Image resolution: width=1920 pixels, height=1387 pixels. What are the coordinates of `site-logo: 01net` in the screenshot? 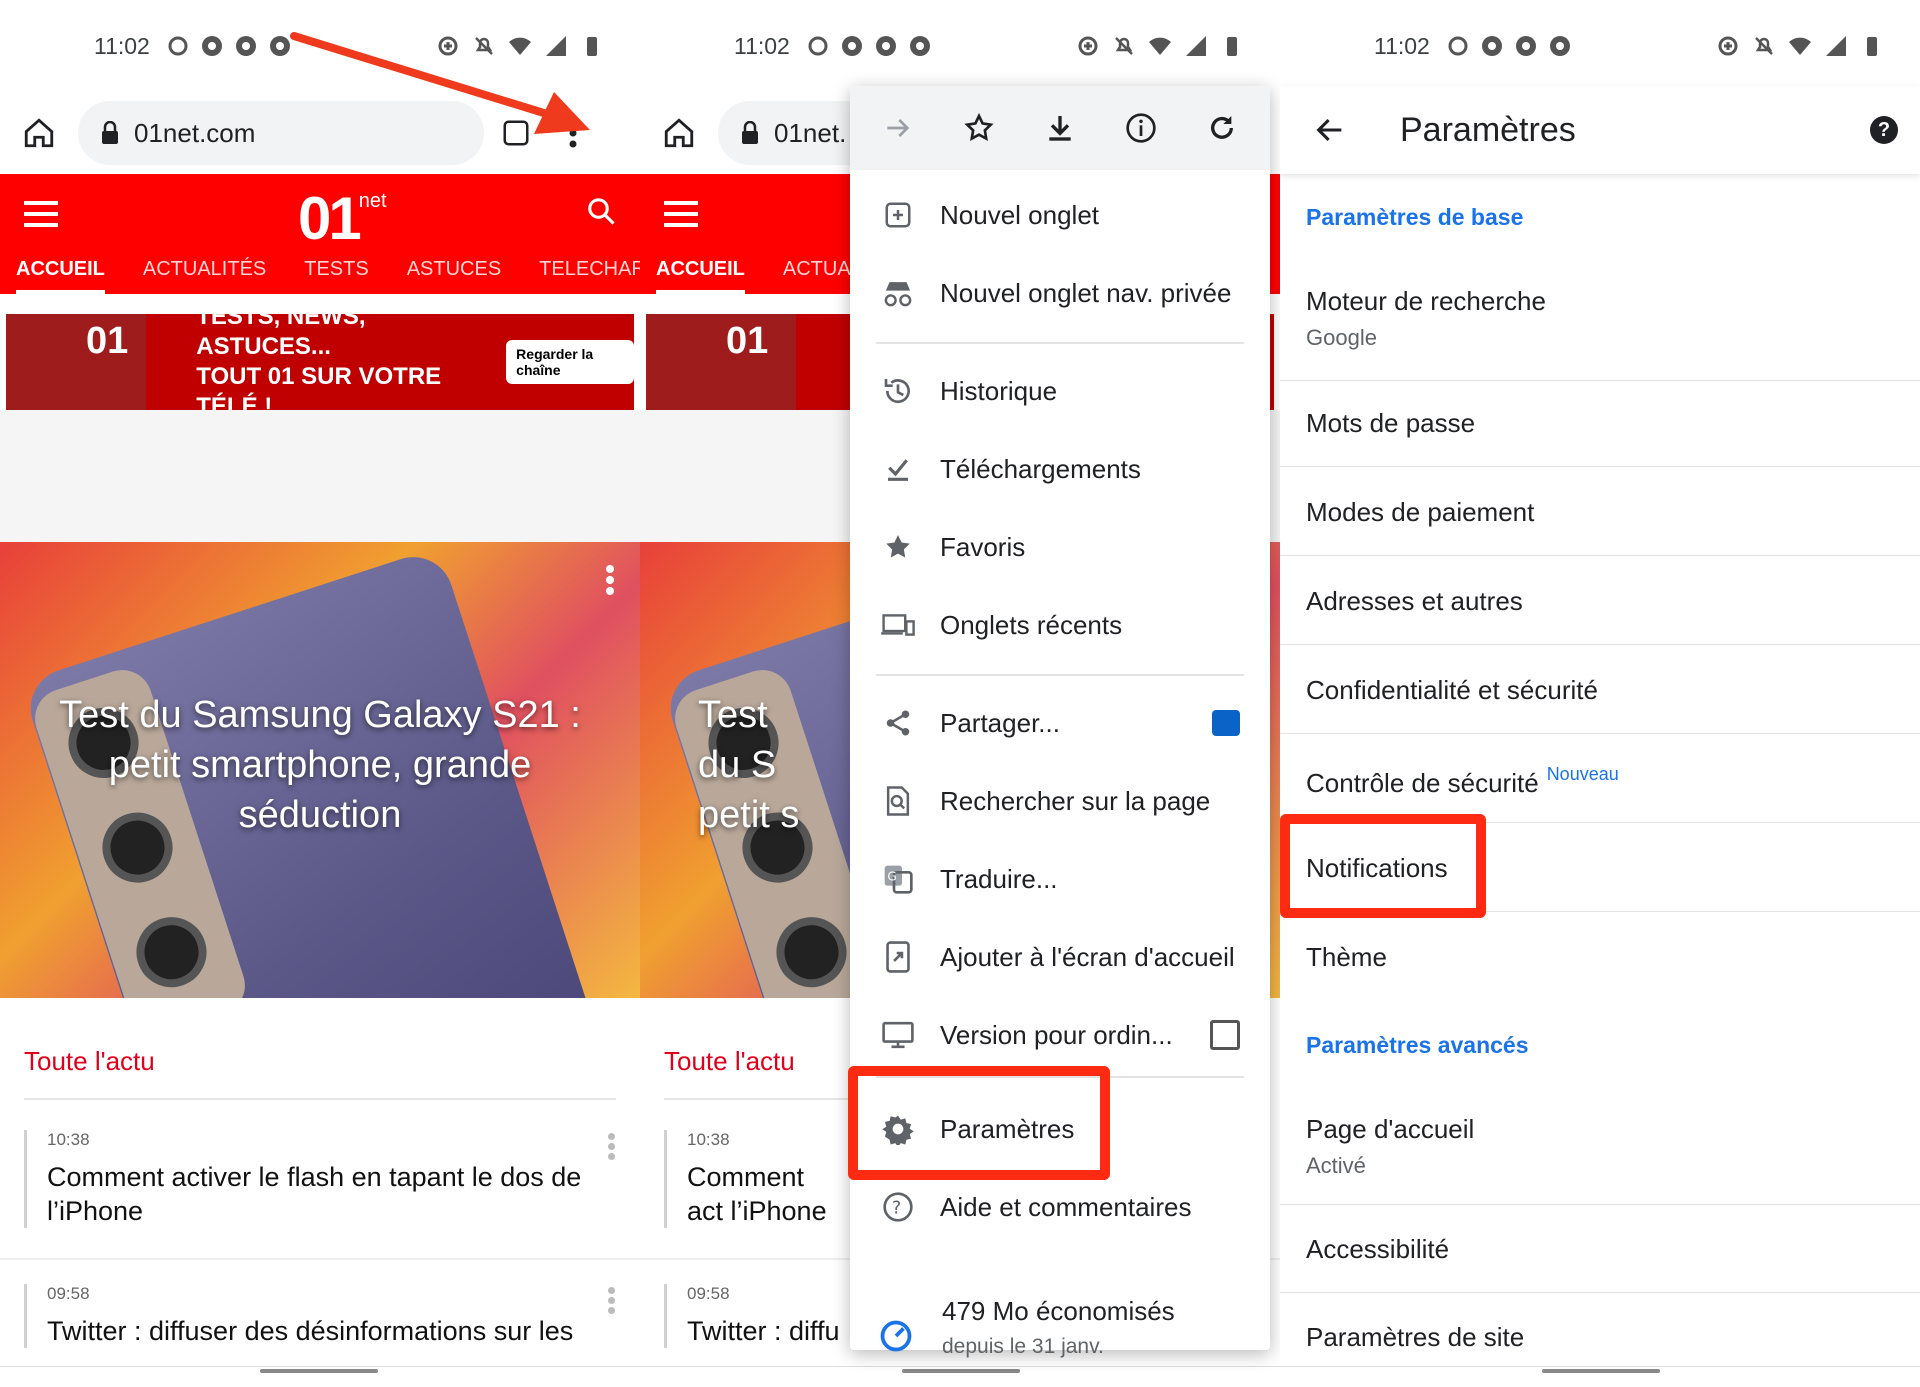 It's located at (342, 218).